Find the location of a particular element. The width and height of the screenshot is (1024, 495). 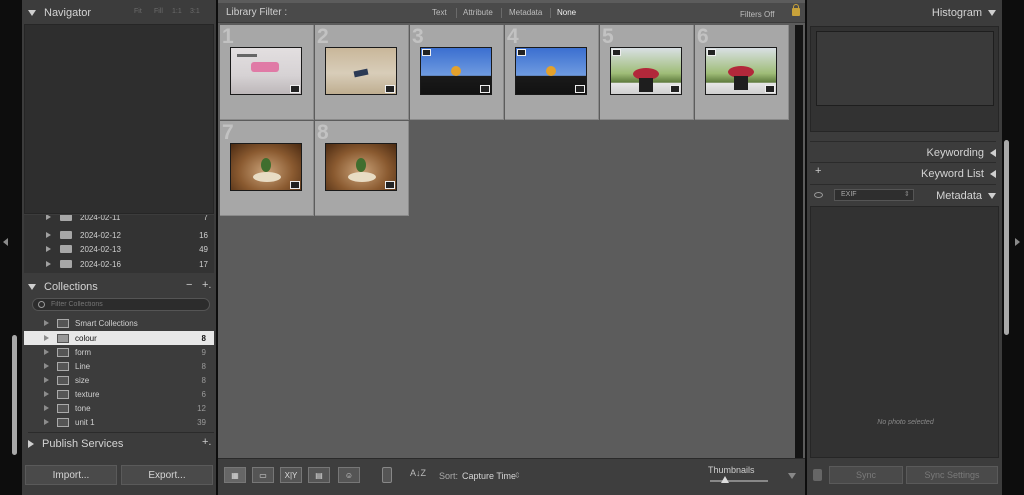

grid-view-icon: ▦ is located at coordinates (235, 475).